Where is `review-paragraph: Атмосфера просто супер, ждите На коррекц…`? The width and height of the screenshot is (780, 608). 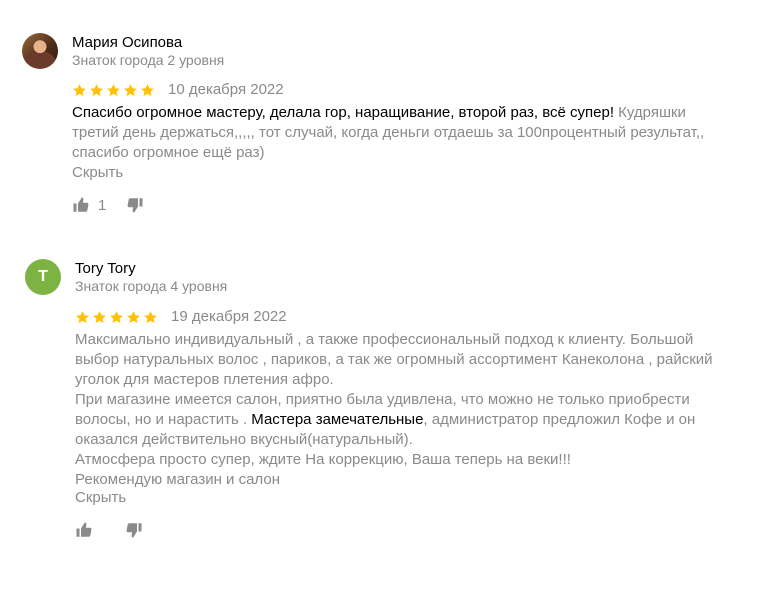 review-paragraph: Атмосфера просто супер, ждите На коррекц… is located at coordinates (323, 459).